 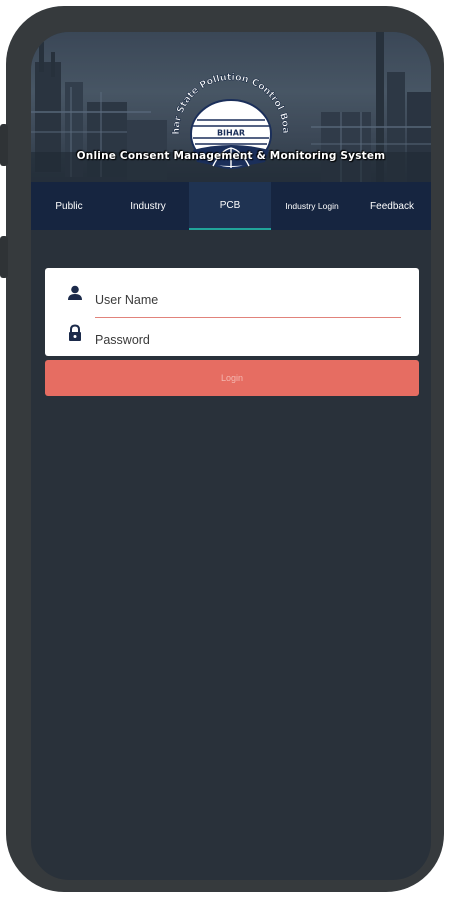 What do you see at coordinates (75, 292) in the screenshot?
I see `person-icon` at bounding box center [75, 292].